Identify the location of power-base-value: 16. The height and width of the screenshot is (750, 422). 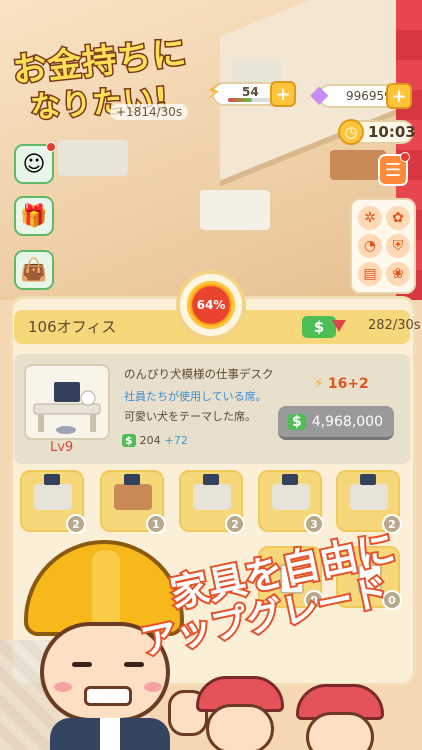
(337, 384).